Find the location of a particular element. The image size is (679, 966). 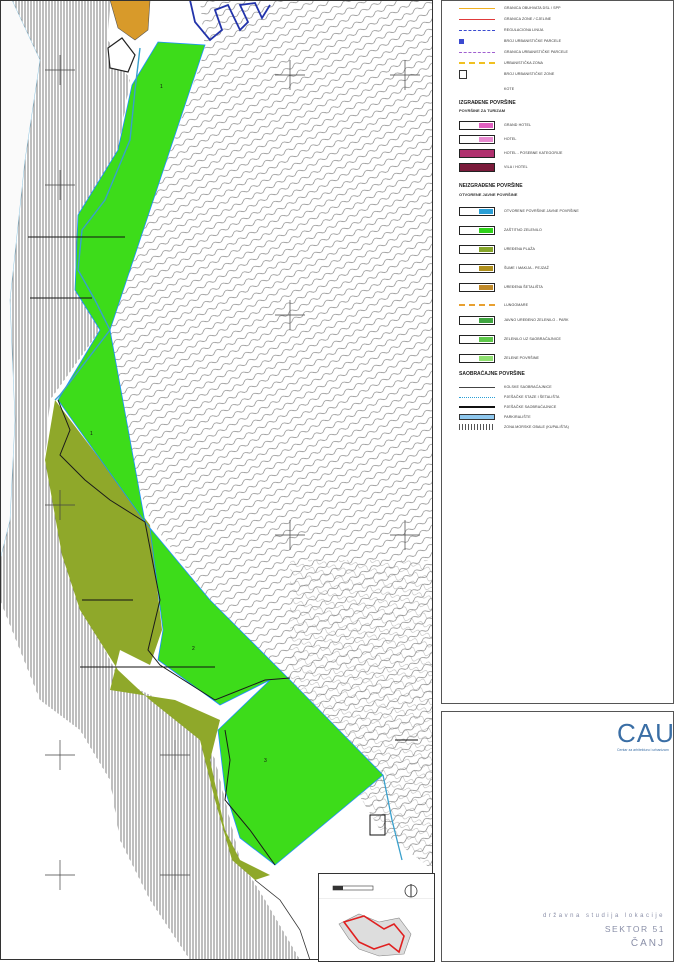

legend-item: GRANICA OBUHVATA DSL / SPP is located at coordinates (510, 8).